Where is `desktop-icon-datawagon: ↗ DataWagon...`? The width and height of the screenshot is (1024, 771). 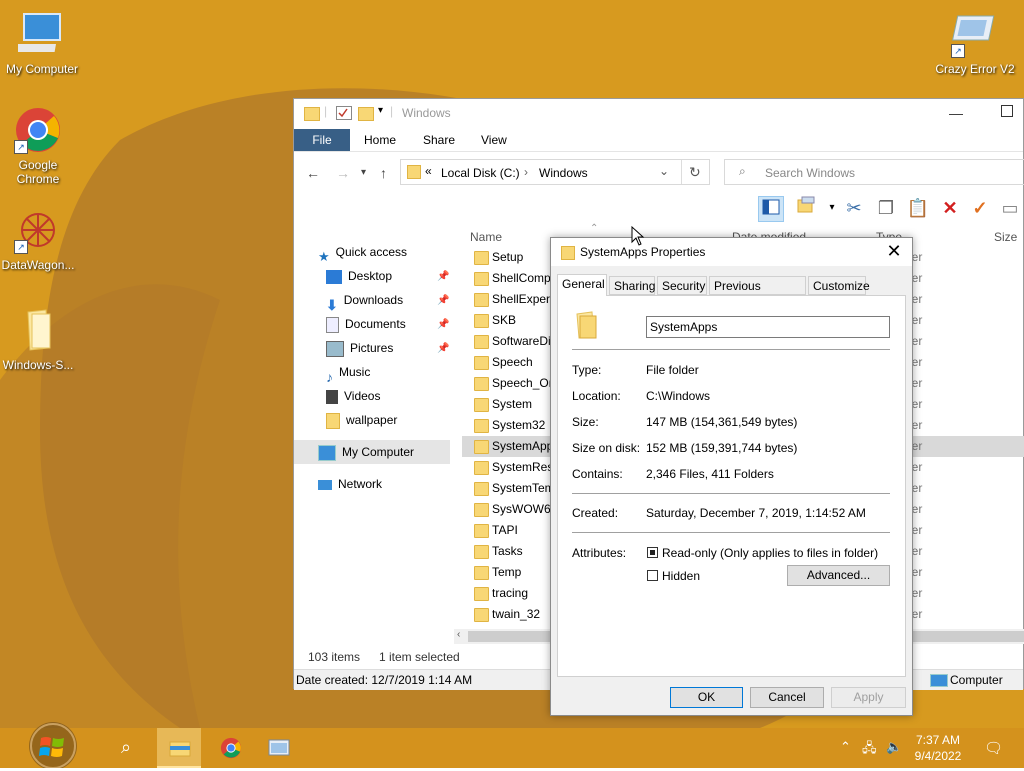
desktop-icon-datawagon: ↗ DataWagon... is located at coordinates (40, 239).